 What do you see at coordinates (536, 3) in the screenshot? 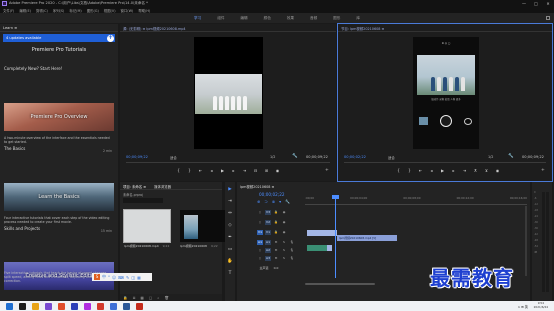
I see `maximize-button: □` at bounding box center [536, 3].